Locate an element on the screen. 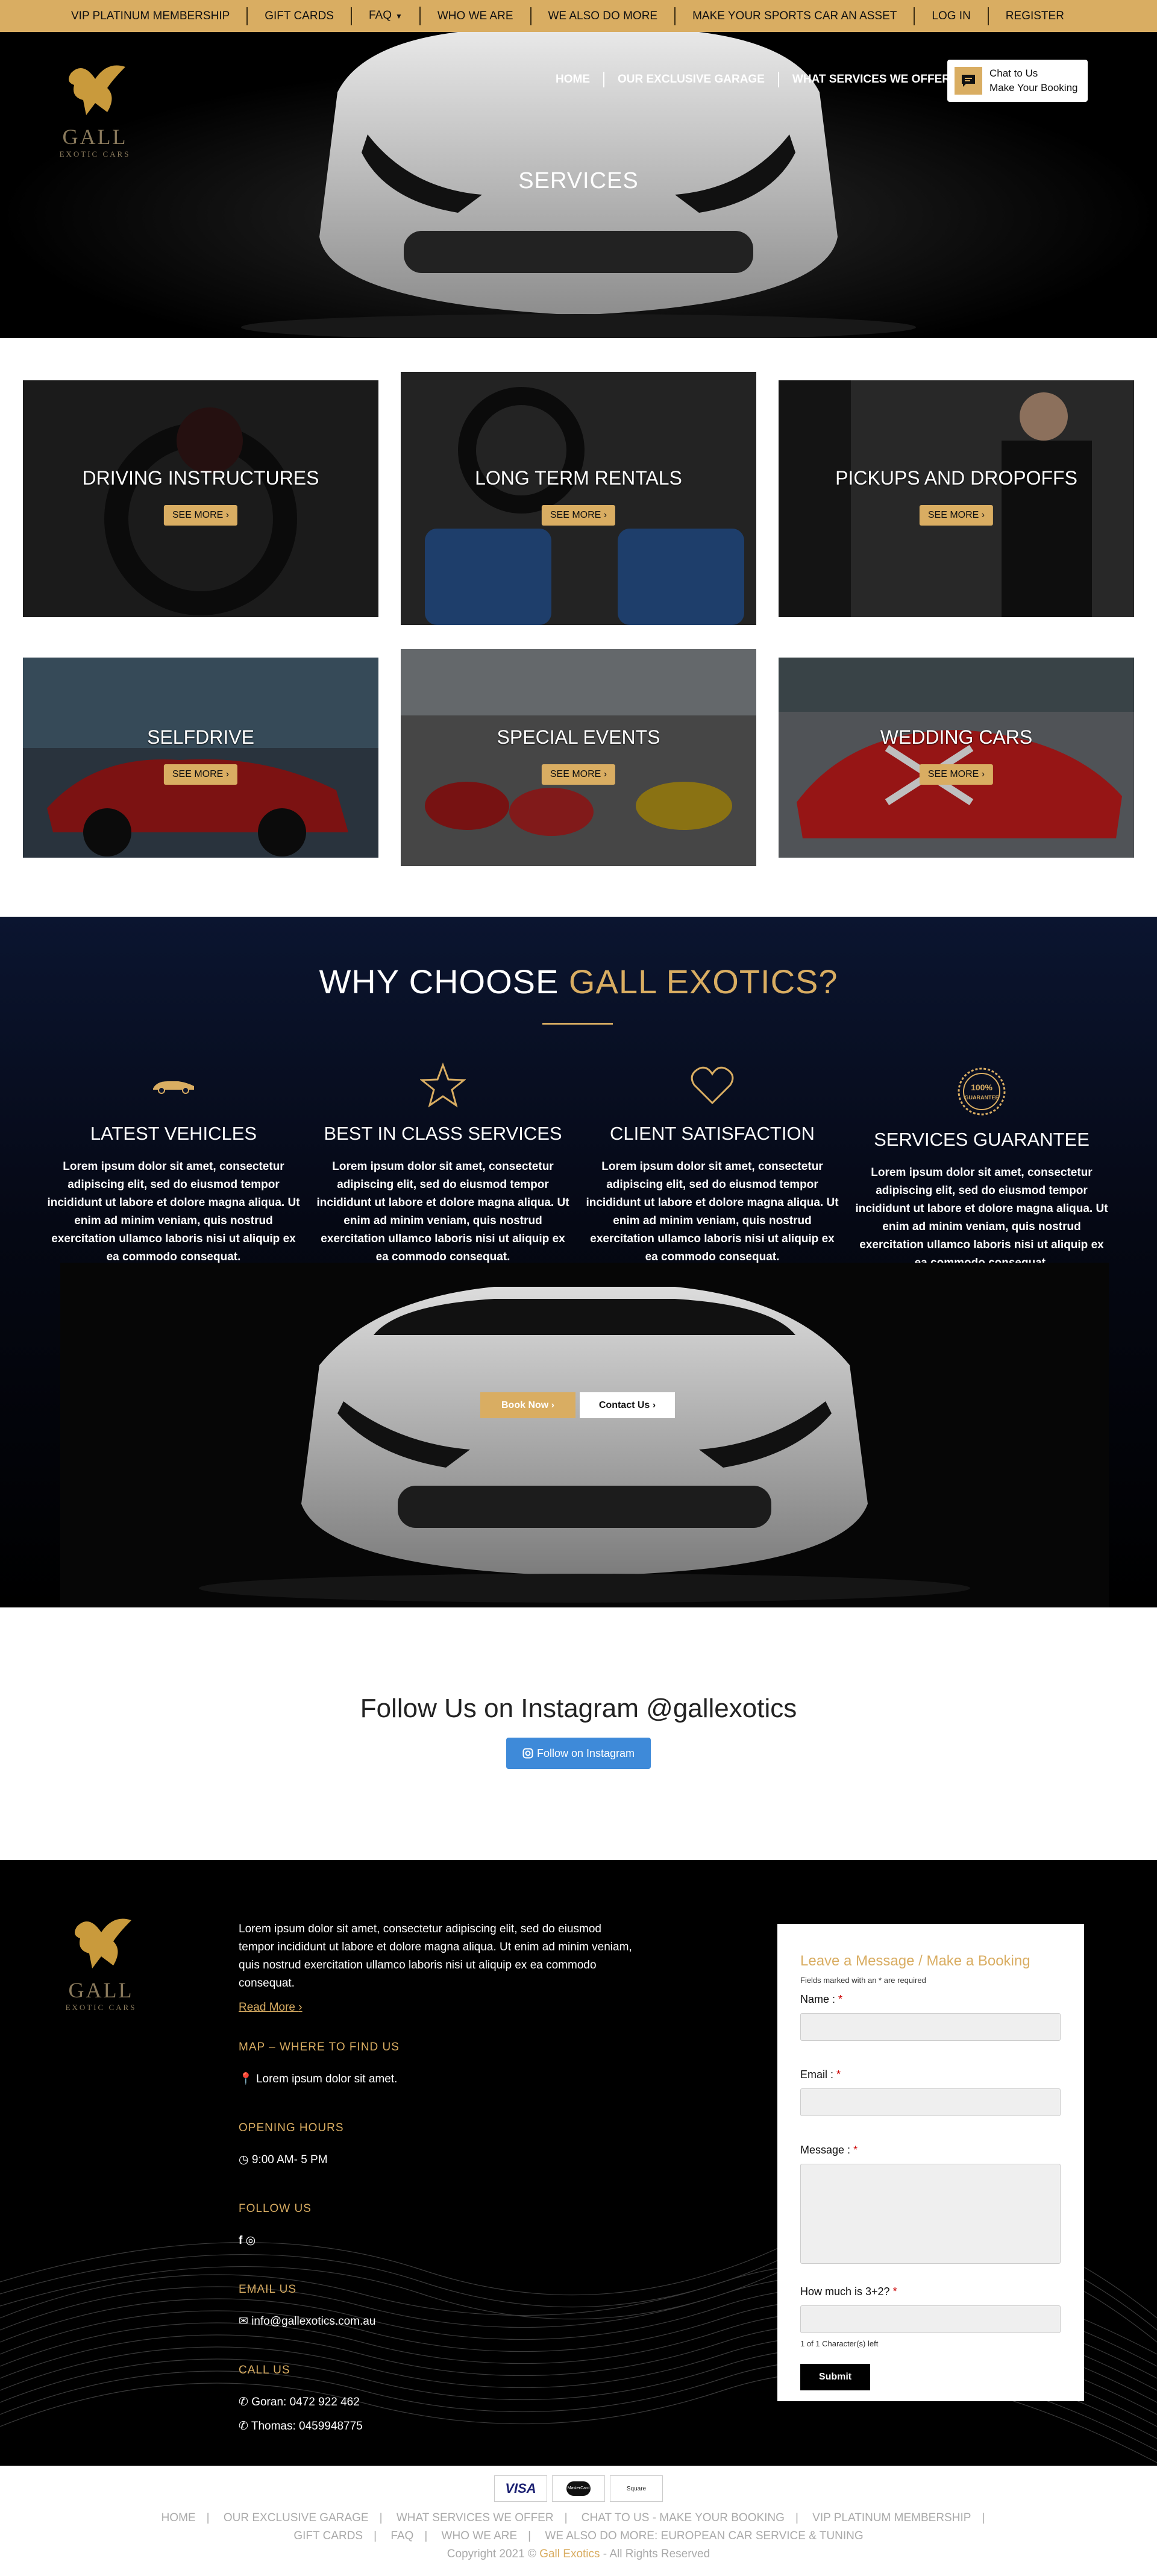  topbar-link-faq: FAQ ▼ is located at coordinates (387, 16).